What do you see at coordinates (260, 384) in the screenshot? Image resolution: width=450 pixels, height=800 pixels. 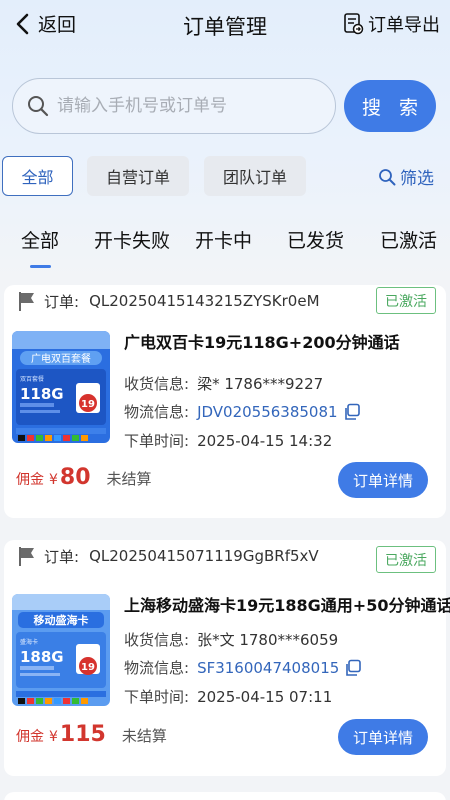 I see `receiver-value: 梁* 1786***9227` at bounding box center [260, 384].